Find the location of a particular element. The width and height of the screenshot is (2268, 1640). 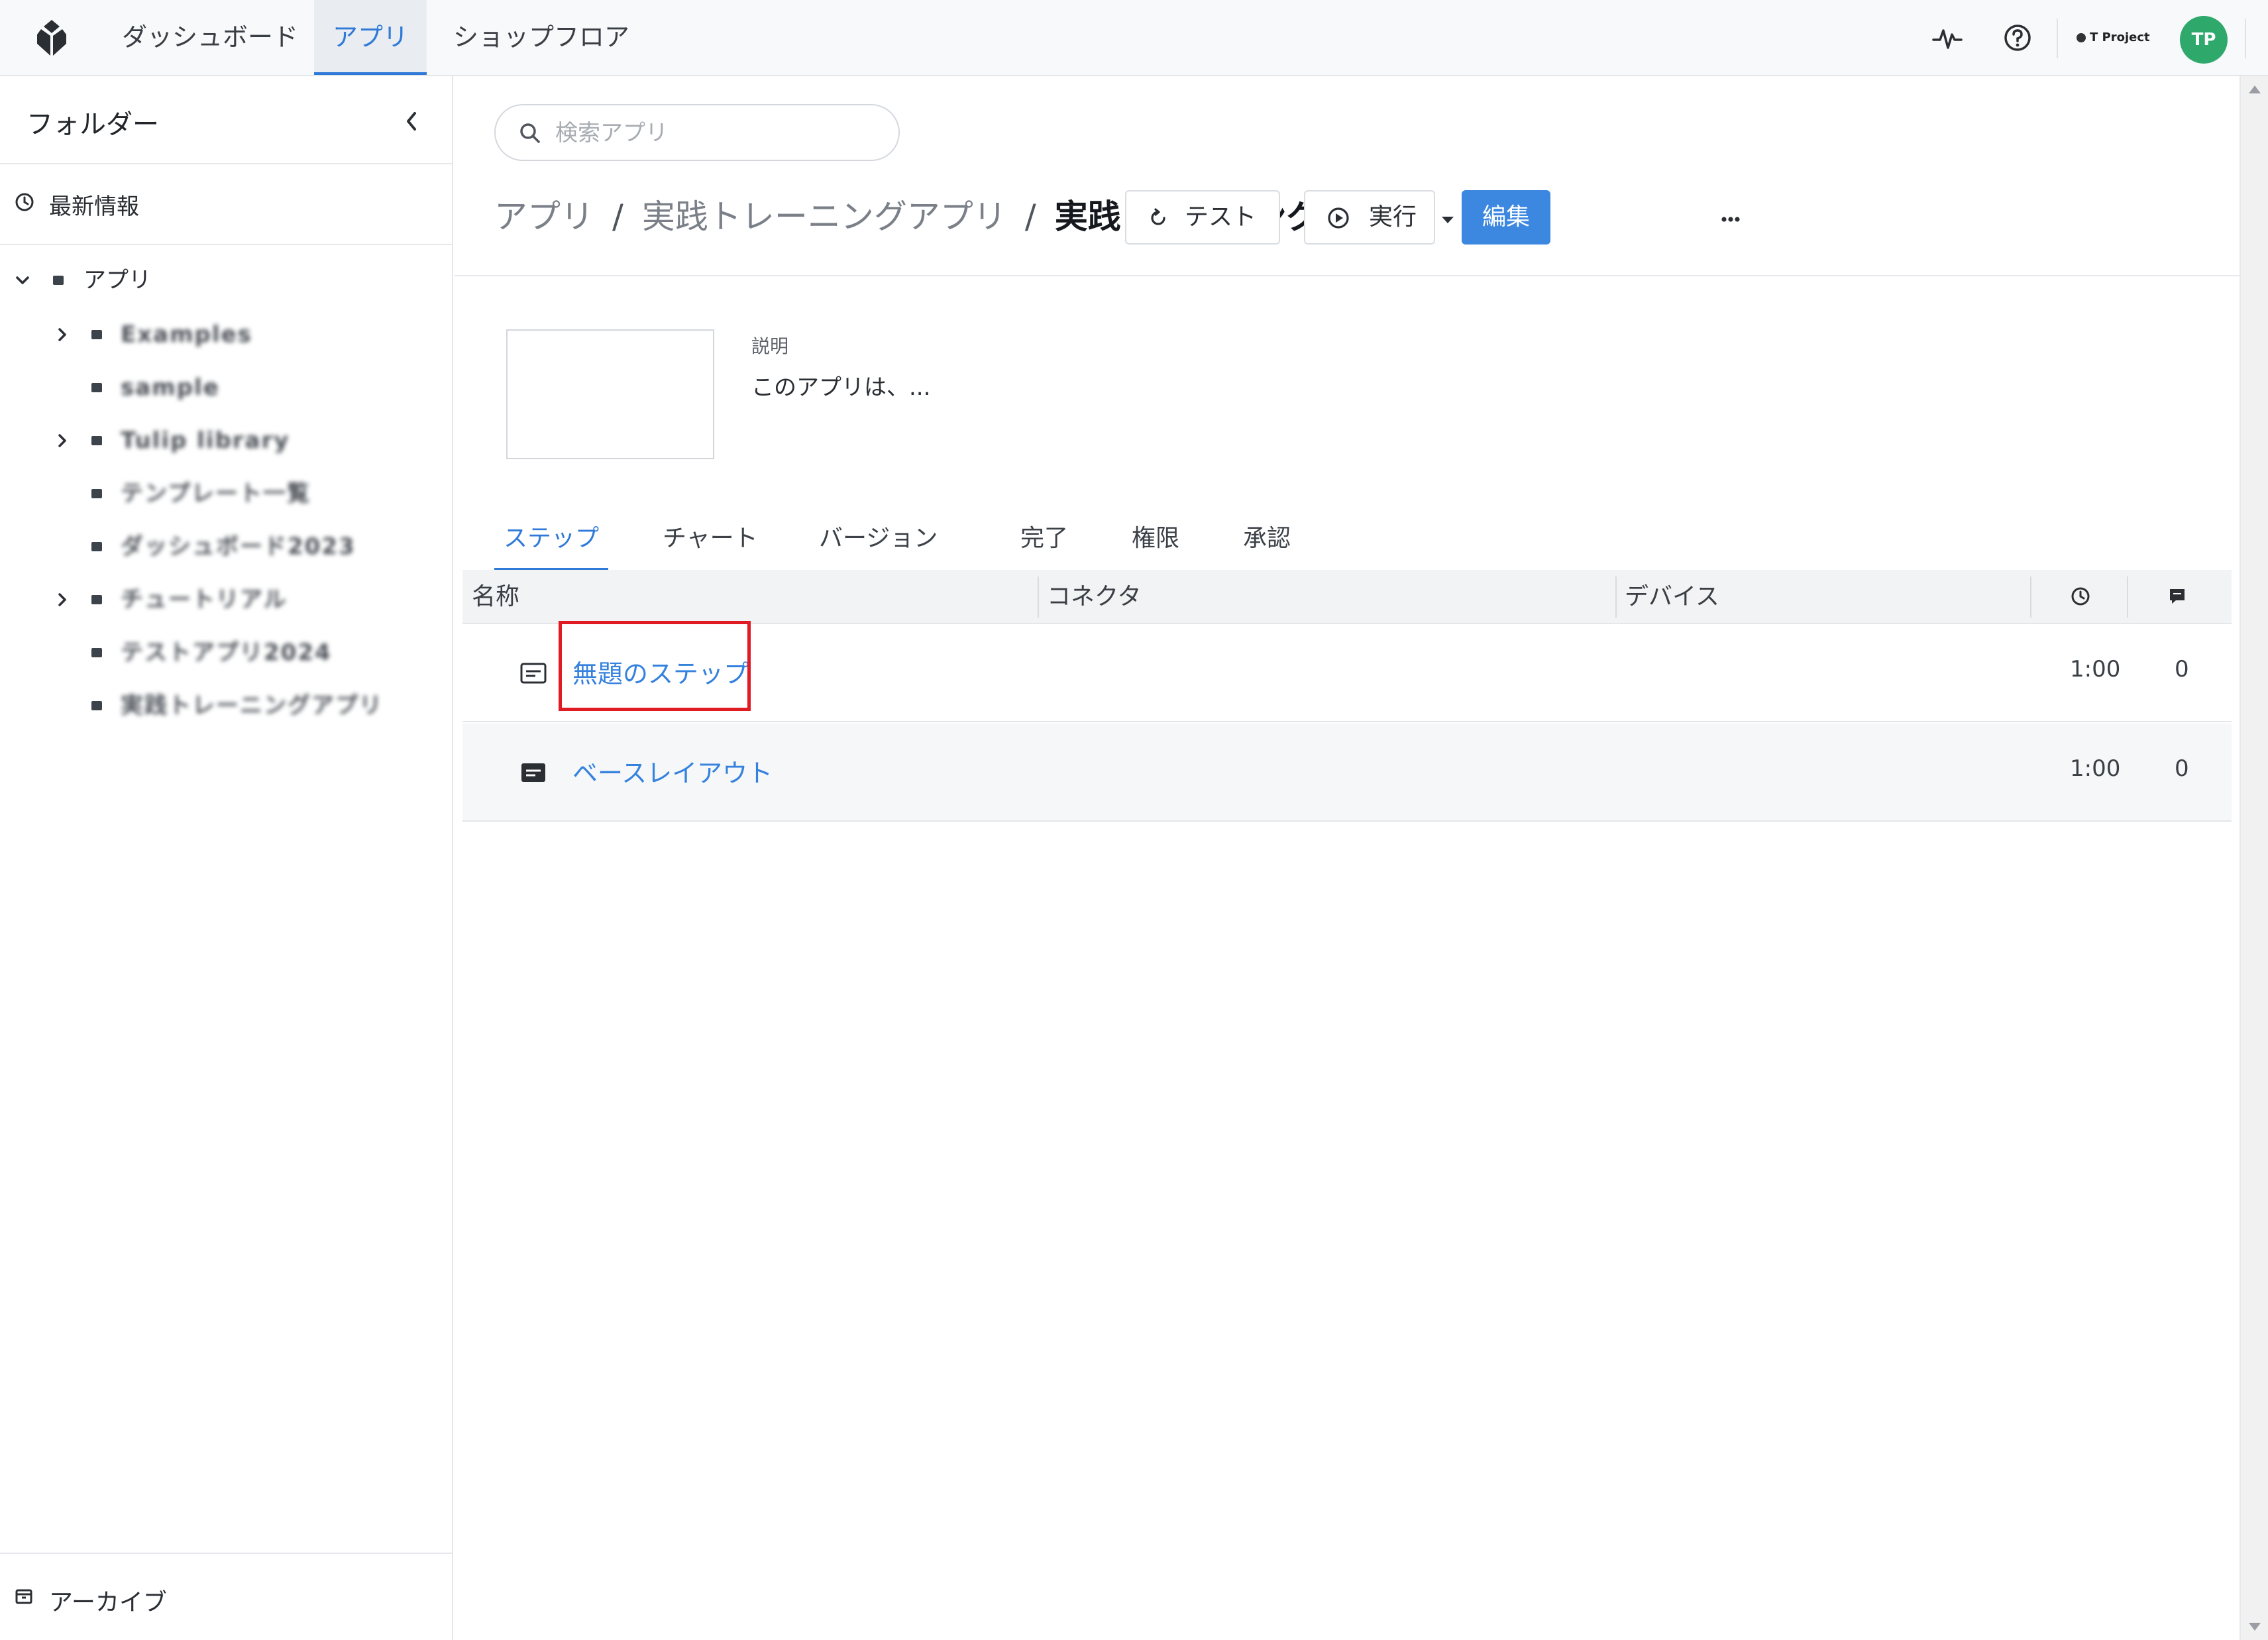

app-thumbnail is located at coordinates (610, 394).